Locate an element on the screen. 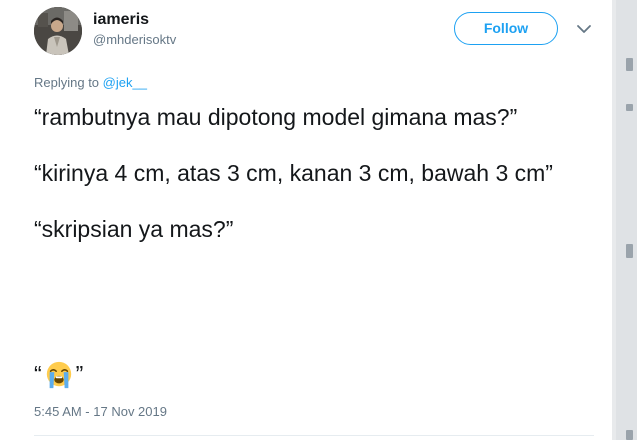  loudly-crying-face-icon is located at coordinates (58, 375).